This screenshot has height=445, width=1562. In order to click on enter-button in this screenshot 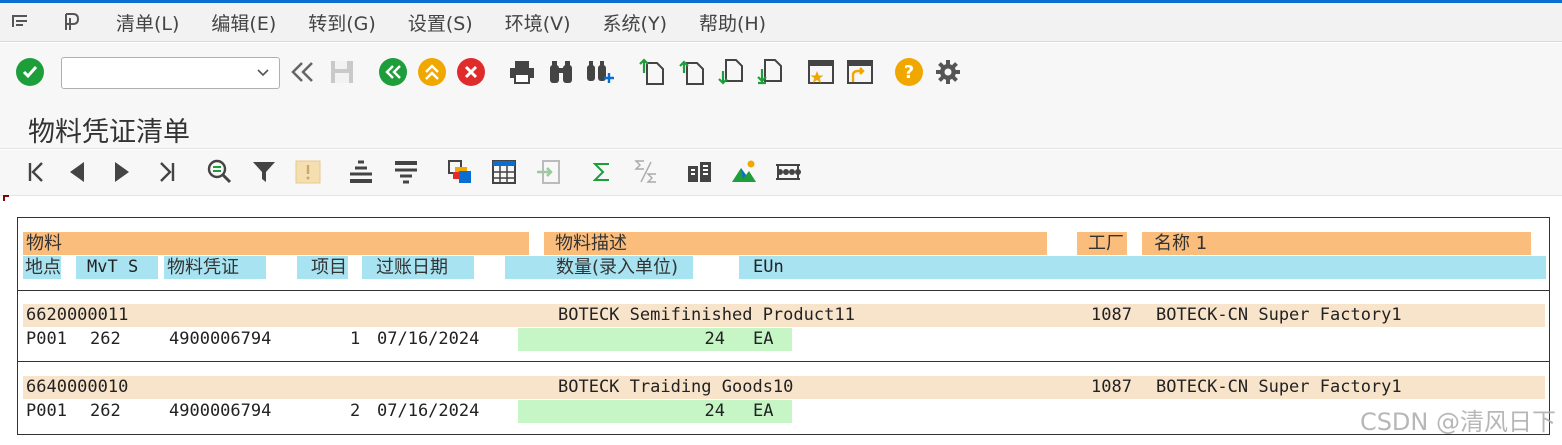, I will do `click(30, 72)`.